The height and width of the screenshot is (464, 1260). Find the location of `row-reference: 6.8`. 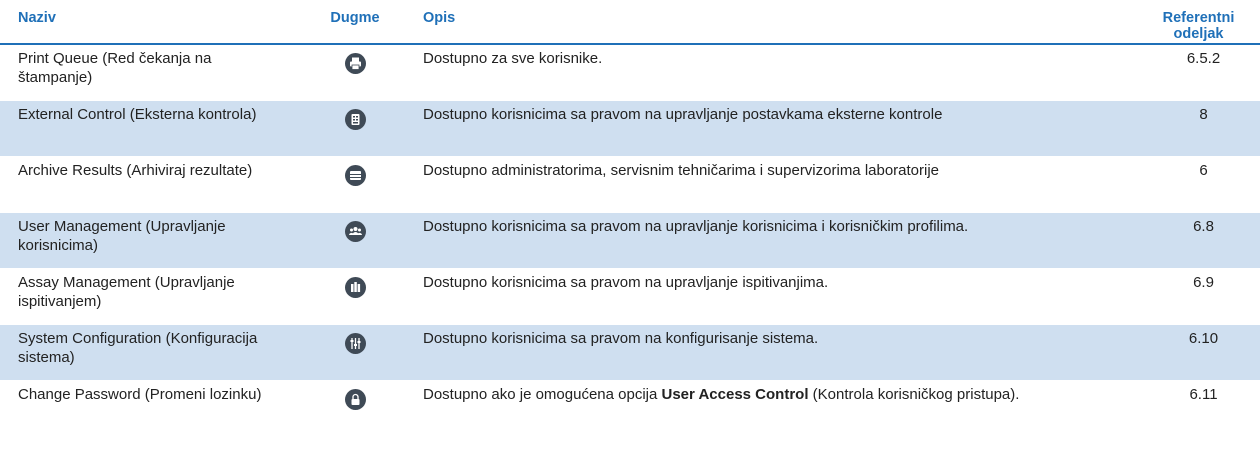

row-reference: 6.8 is located at coordinates (1187, 240).